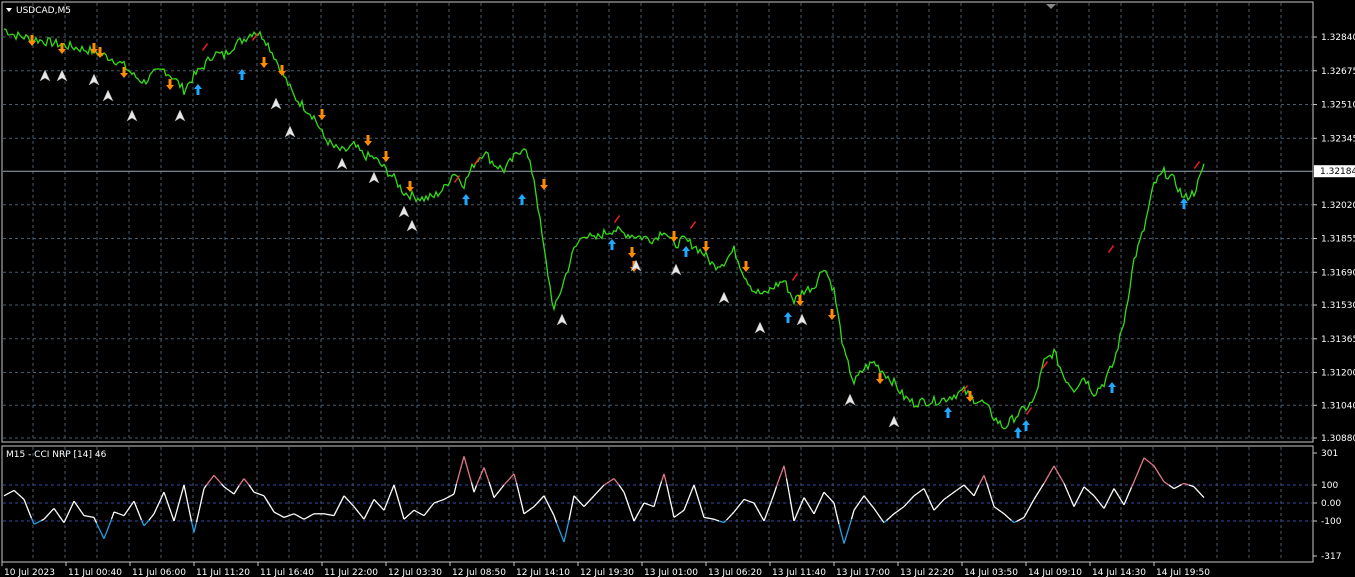 This screenshot has height=577, width=1355. What do you see at coordinates (9, 10) in the screenshot?
I see `symbol-dropdown-icon` at bounding box center [9, 10].